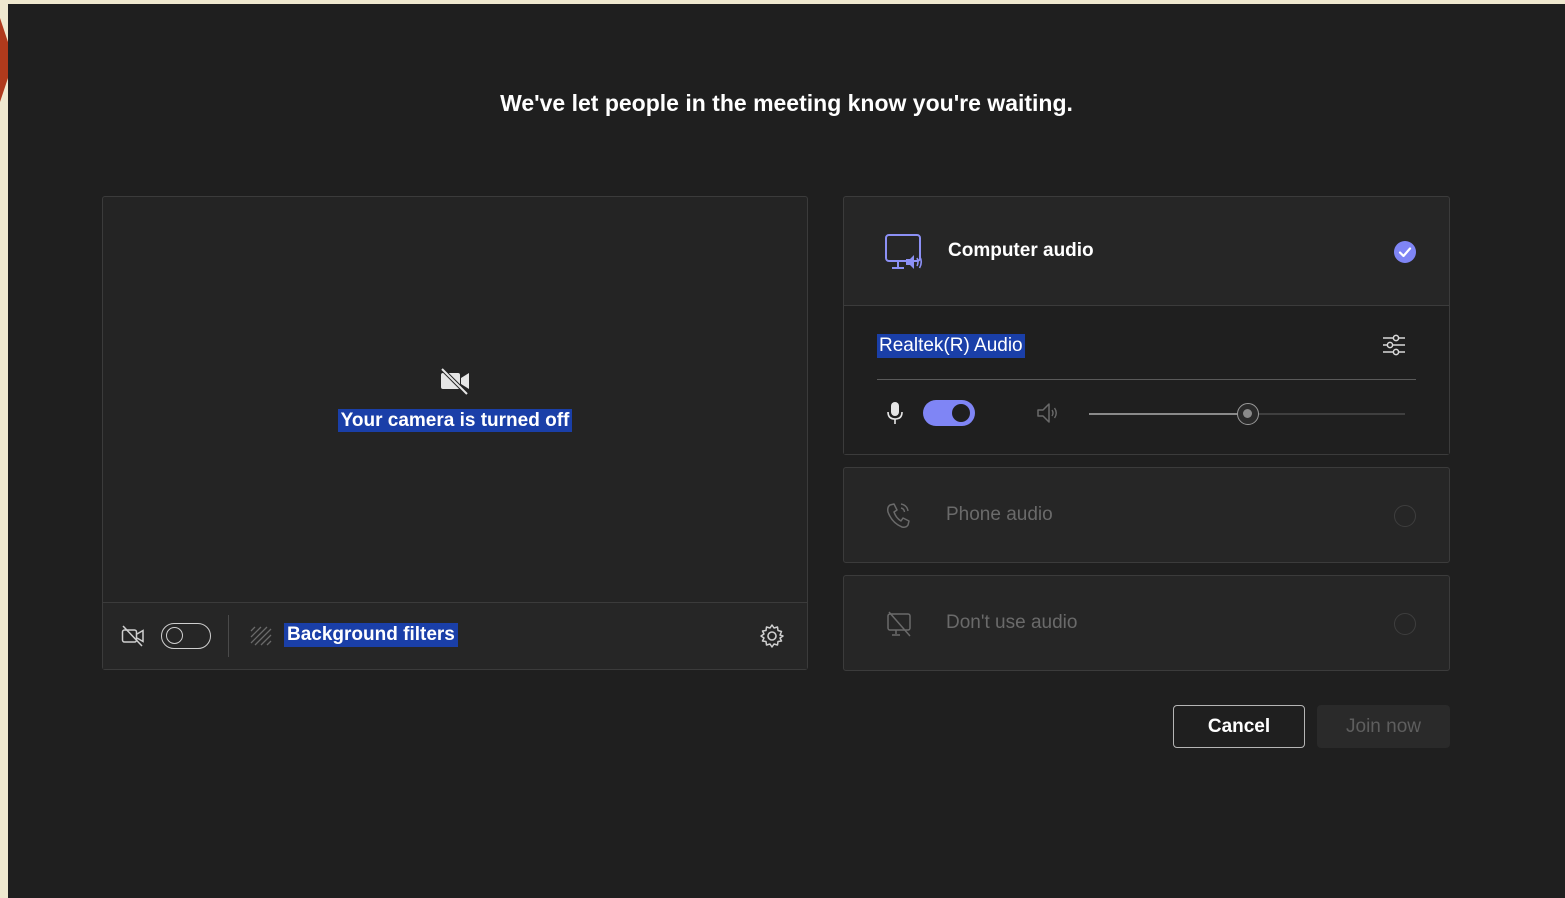 This screenshot has height=898, width=1565. I want to click on audio-device-settings: Realtek(R) Audio, so click(1146, 380).